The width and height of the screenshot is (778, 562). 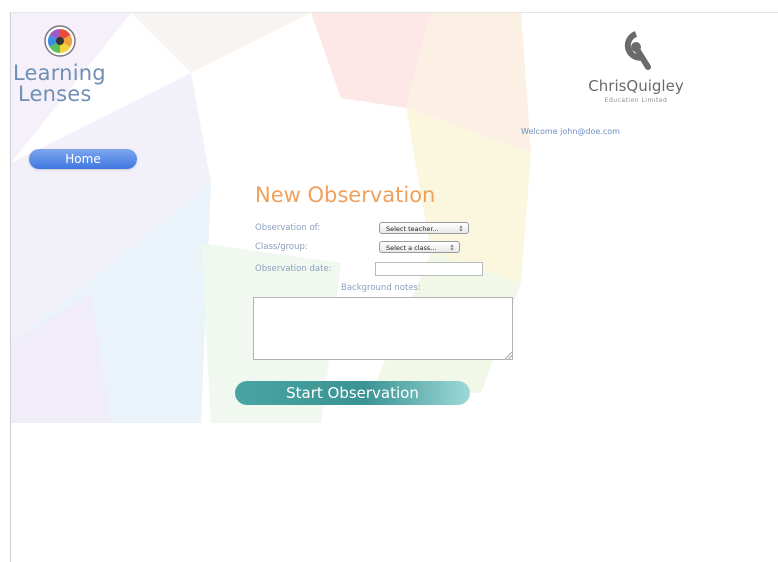 I want to click on logo-text-line2: Lenses, so click(x=55, y=94).